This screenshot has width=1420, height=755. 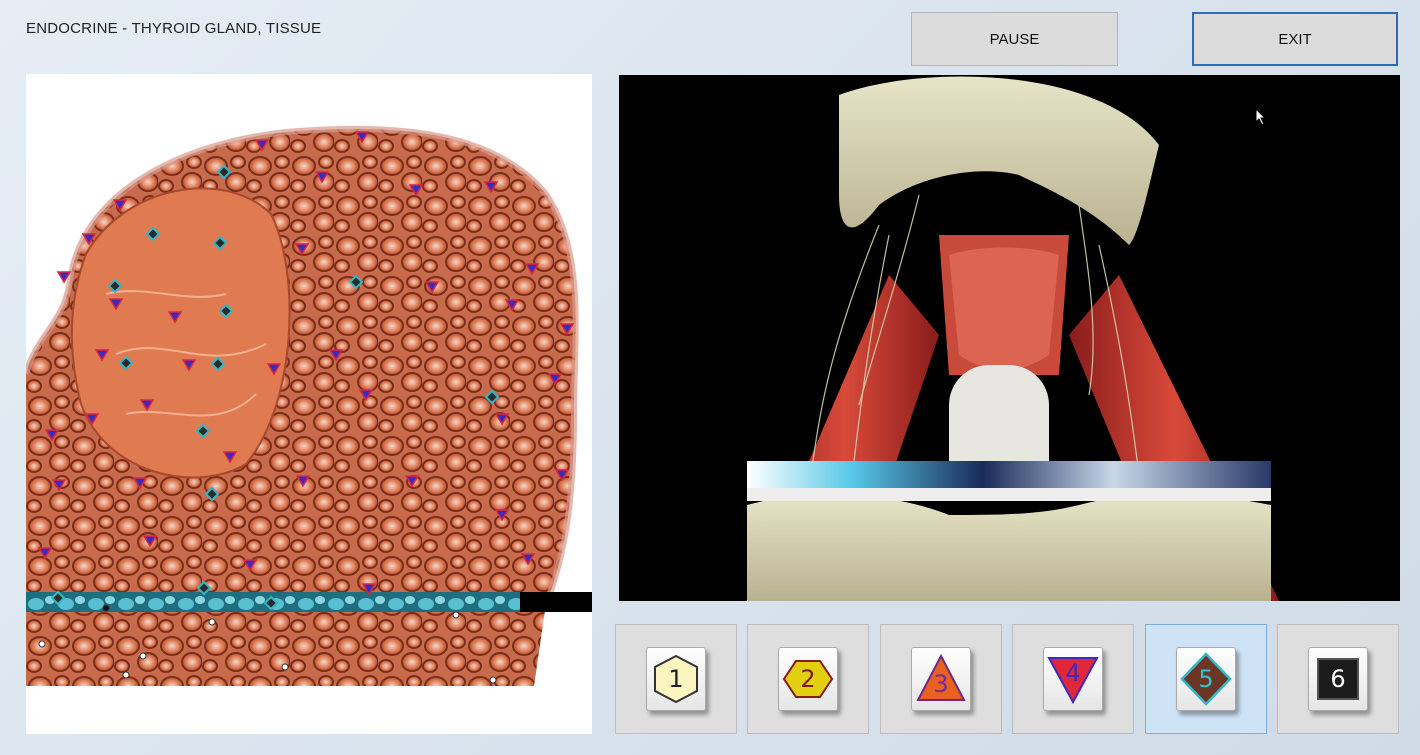 I want to click on page-title: ENDOCRINE - THYROID GLAND, TISSUE, so click(x=174, y=28).